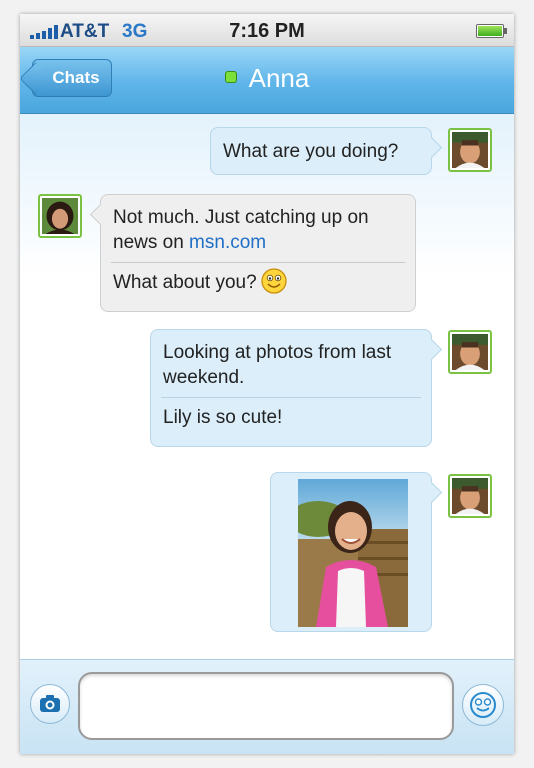 The height and width of the screenshot is (768, 534). I want to click on message-input, so click(266, 706).